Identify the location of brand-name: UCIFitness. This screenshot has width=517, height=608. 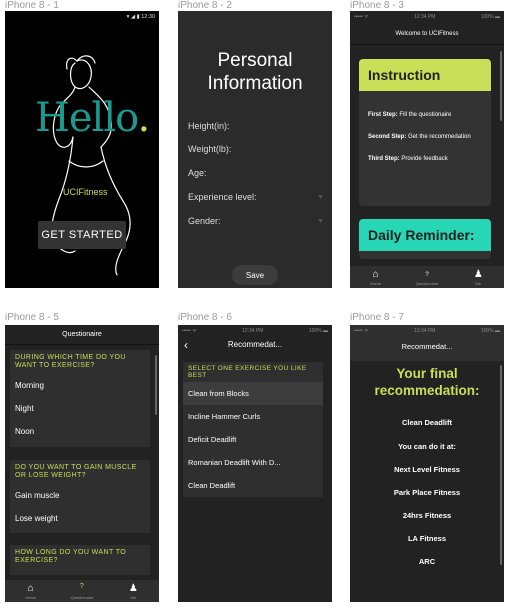
(85, 192).